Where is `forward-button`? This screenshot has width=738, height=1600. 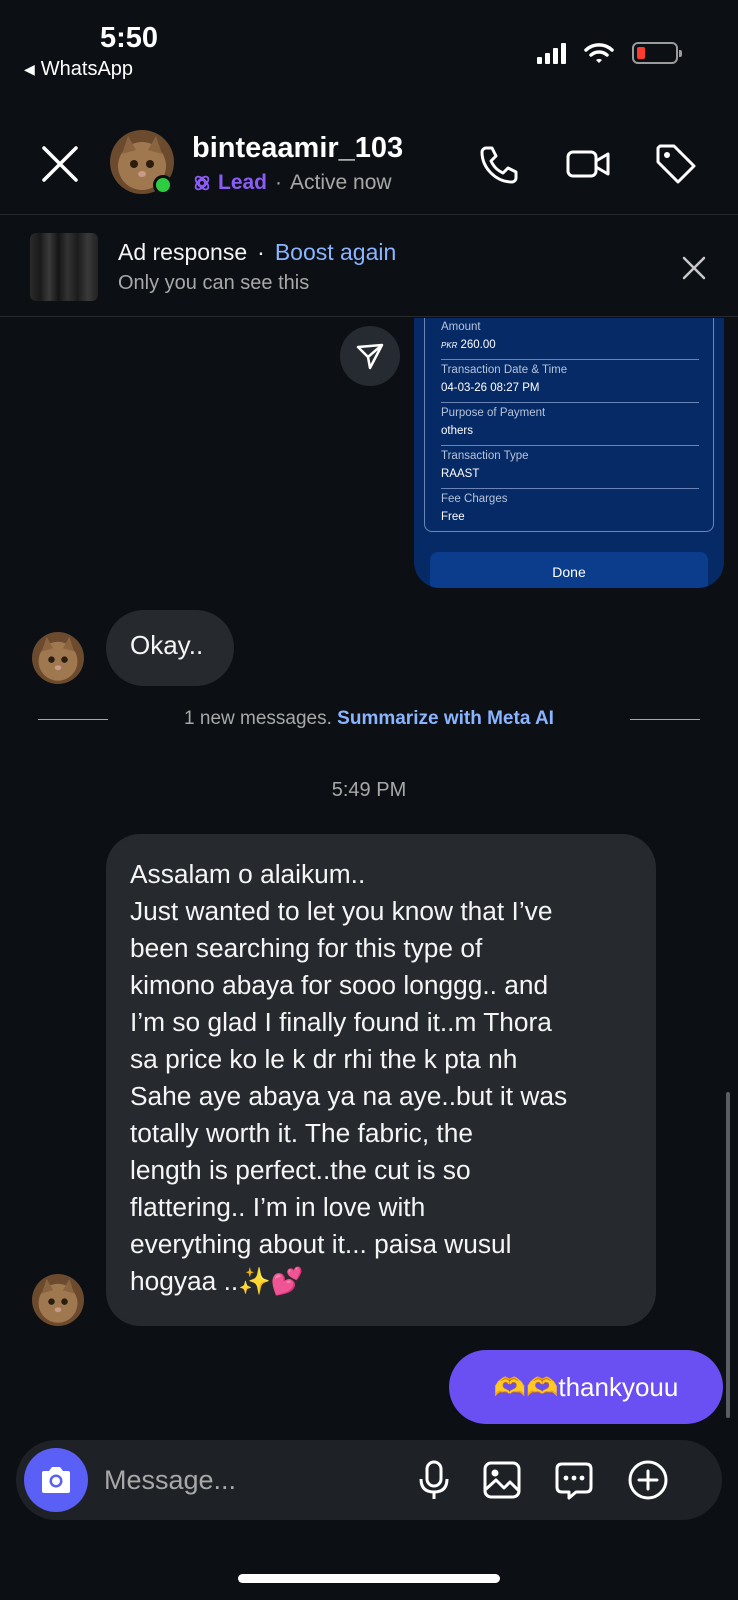 forward-button is located at coordinates (370, 356).